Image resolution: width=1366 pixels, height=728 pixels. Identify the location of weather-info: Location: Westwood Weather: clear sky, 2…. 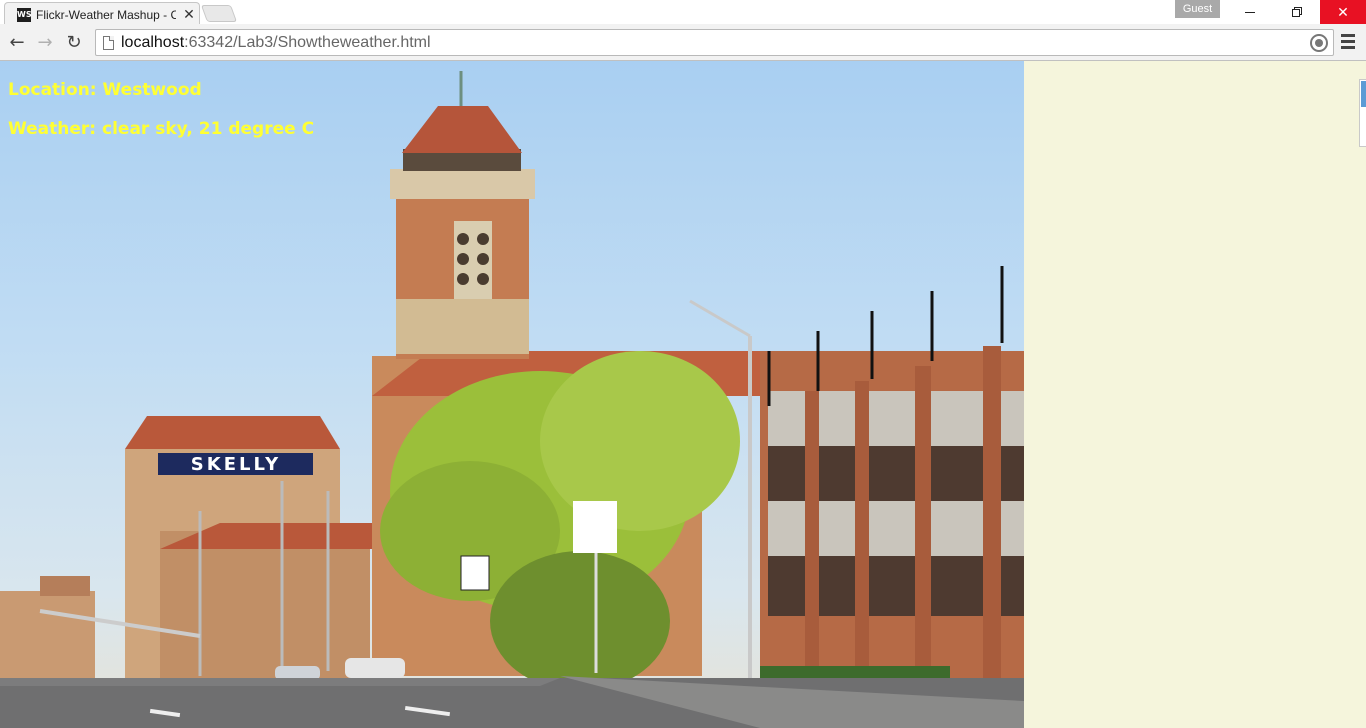
(161, 118).